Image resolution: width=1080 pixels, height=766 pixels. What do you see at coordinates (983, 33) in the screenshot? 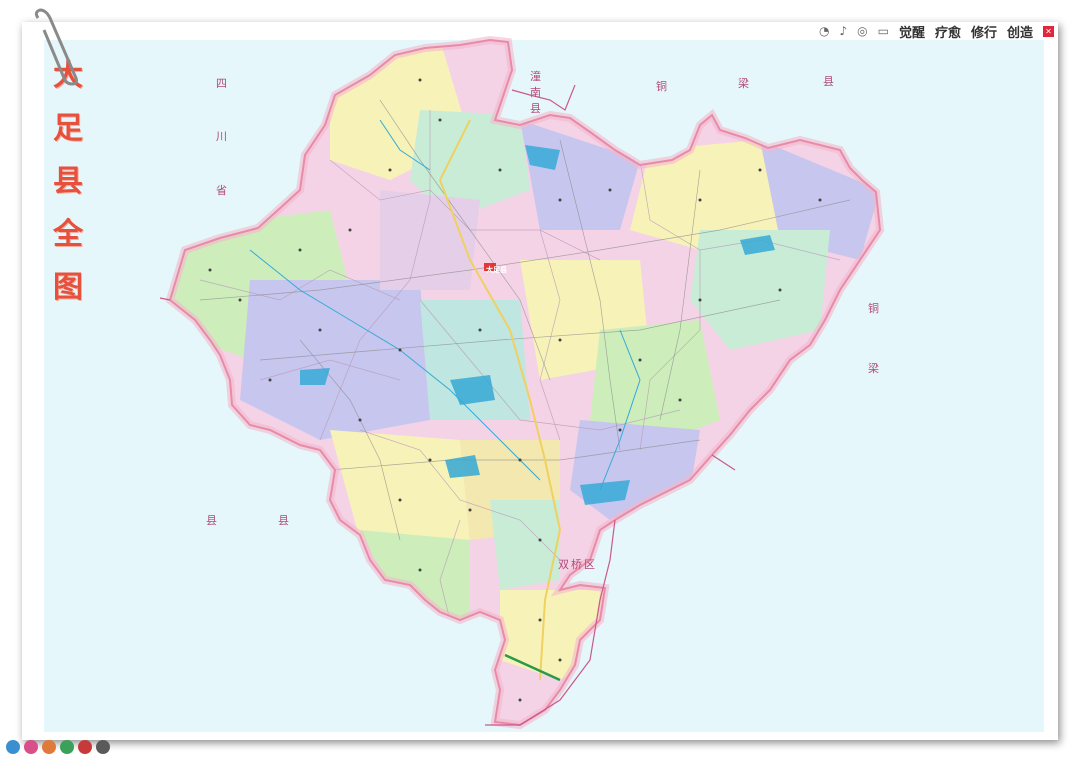
I see `slogan-word: 修行` at bounding box center [983, 33].